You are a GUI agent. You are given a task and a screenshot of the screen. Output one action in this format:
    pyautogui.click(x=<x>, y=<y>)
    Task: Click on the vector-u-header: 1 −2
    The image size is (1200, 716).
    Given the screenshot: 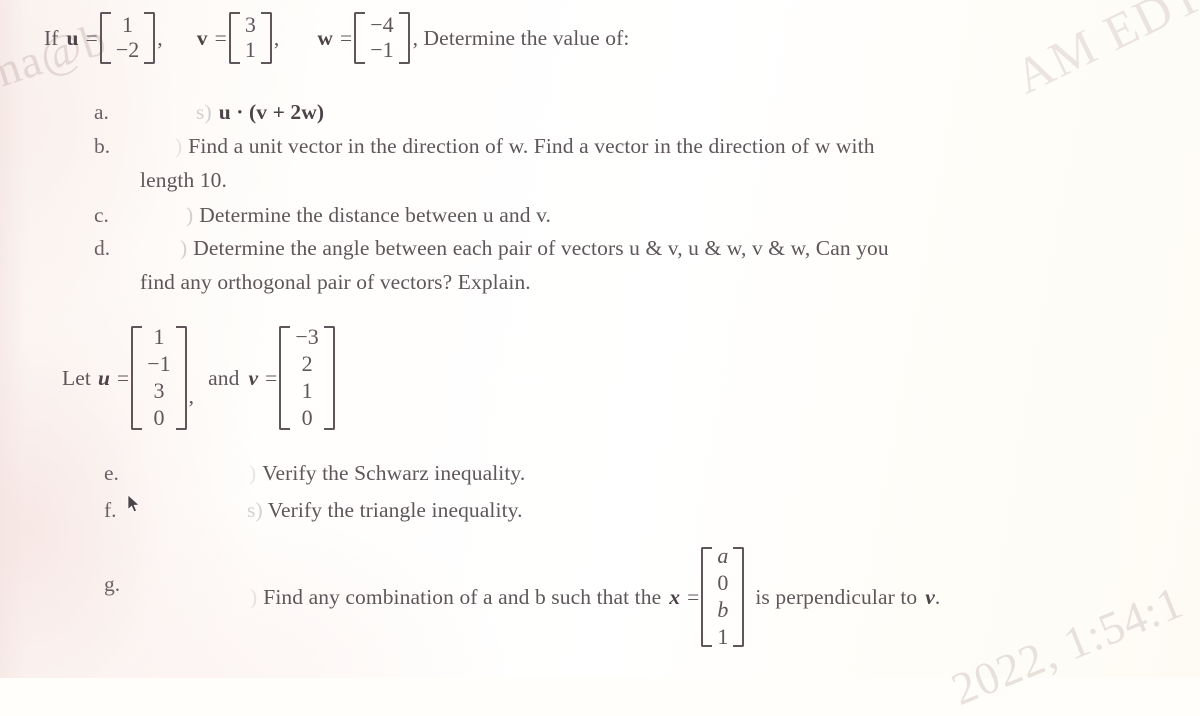 What is the action you would take?
    pyautogui.click(x=127, y=38)
    